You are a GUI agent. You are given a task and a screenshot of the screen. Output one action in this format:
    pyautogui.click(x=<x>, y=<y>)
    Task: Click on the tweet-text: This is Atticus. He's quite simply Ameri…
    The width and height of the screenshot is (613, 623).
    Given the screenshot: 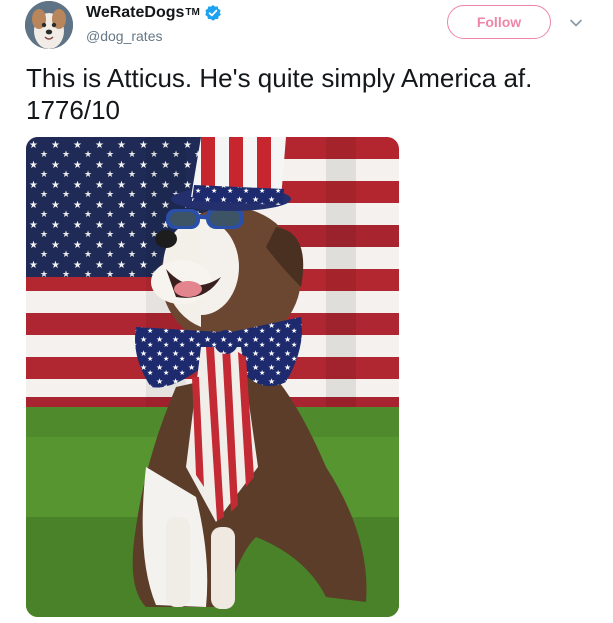 What is the action you would take?
    pyautogui.click(x=306, y=94)
    